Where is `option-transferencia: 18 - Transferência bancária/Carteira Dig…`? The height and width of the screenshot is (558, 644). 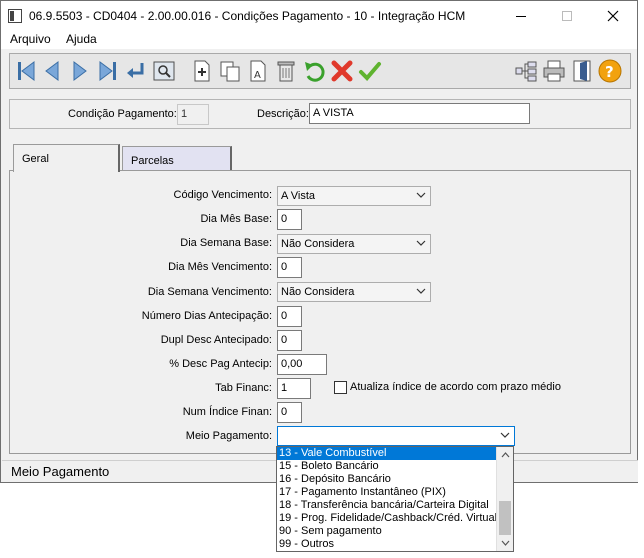 option-transferencia: 18 - Transferência bancária/Carteira Dig… is located at coordinates (387, 505).